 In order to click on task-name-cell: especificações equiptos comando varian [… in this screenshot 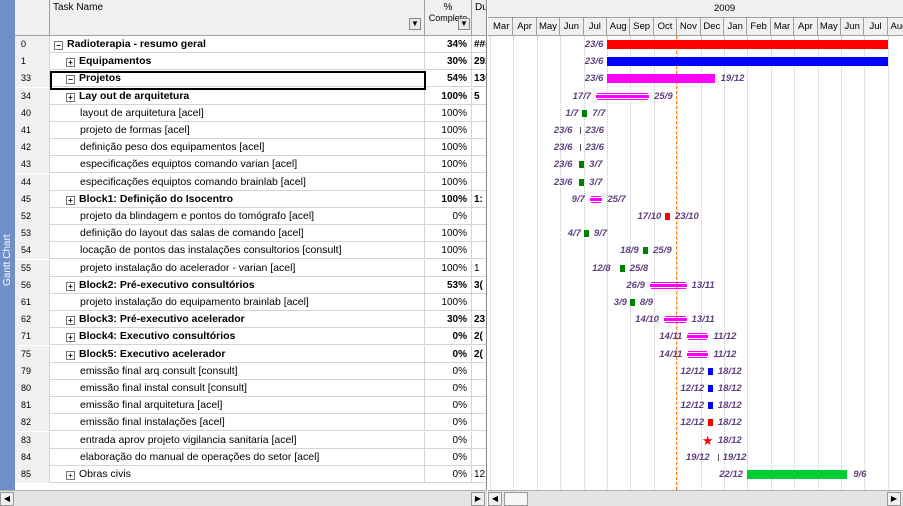, I will do `click(237, 165)`.